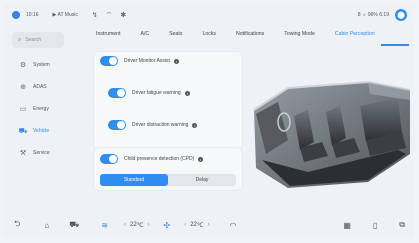 Image resolution: width=419 pixels, height=243 pixels. What do you see at coordinates (233, 225) in the screenshot?
I see `defrost-icon: ◠` at bounding box center [233, 225].